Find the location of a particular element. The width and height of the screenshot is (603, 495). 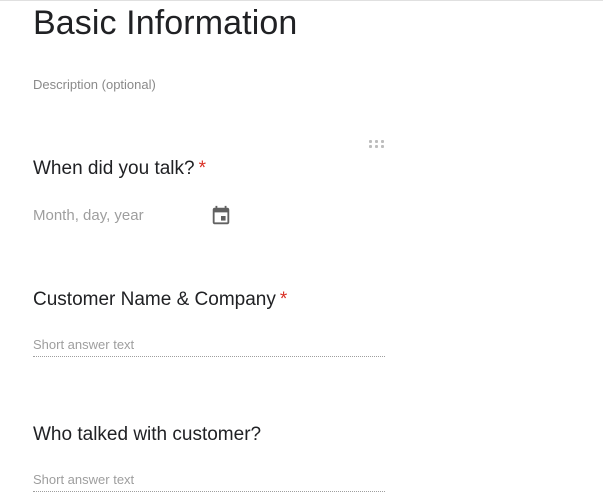

question-title-customer-name: Customer Name & Company * is located at coordinates (160, 300).